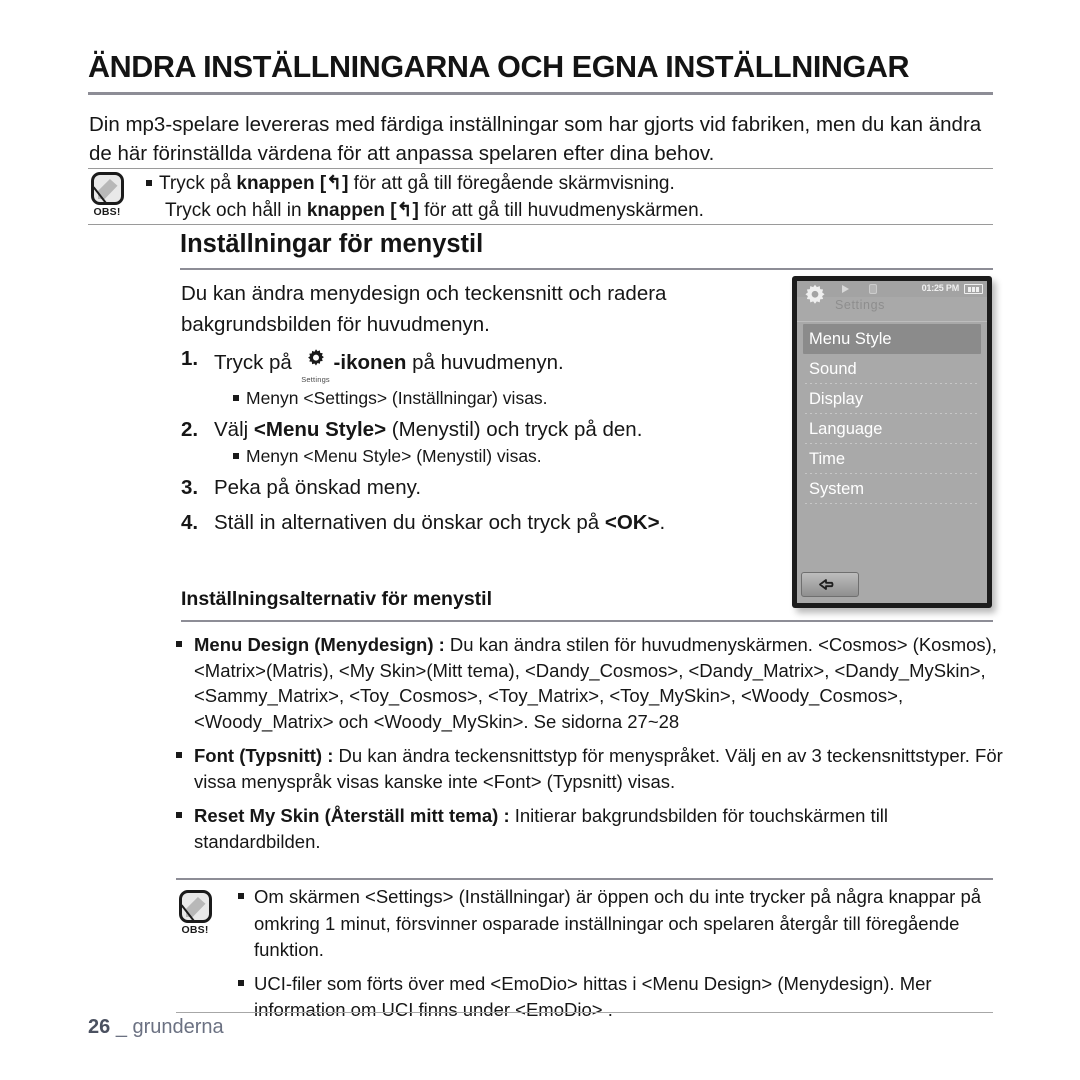 The height and width of the screenshot is (1080, 1080). Describe the element at coordinates (662, 522) in the screenshot. I see `step-4-post: .` at that location.